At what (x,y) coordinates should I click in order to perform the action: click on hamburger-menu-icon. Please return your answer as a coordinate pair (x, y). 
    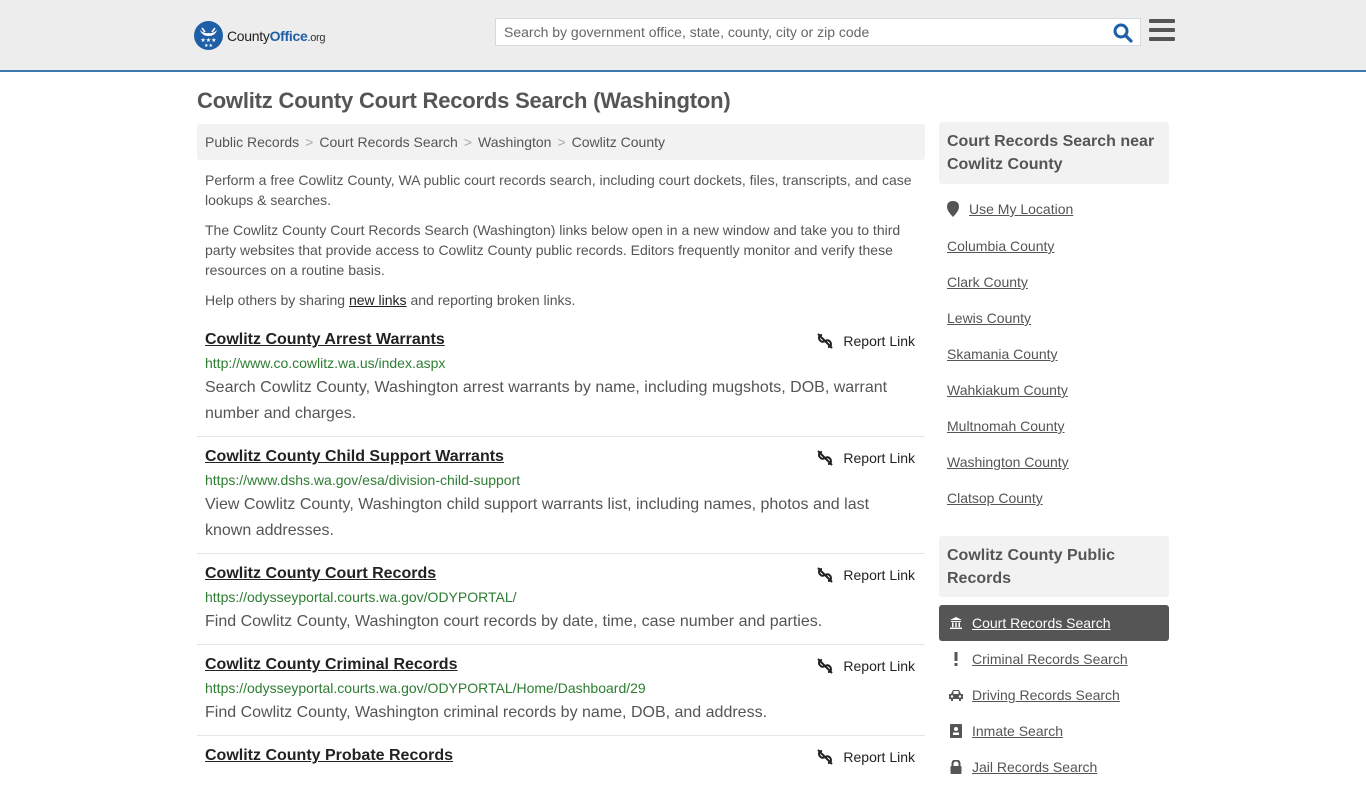
    Looking at the image, I should click on (1162, 21).